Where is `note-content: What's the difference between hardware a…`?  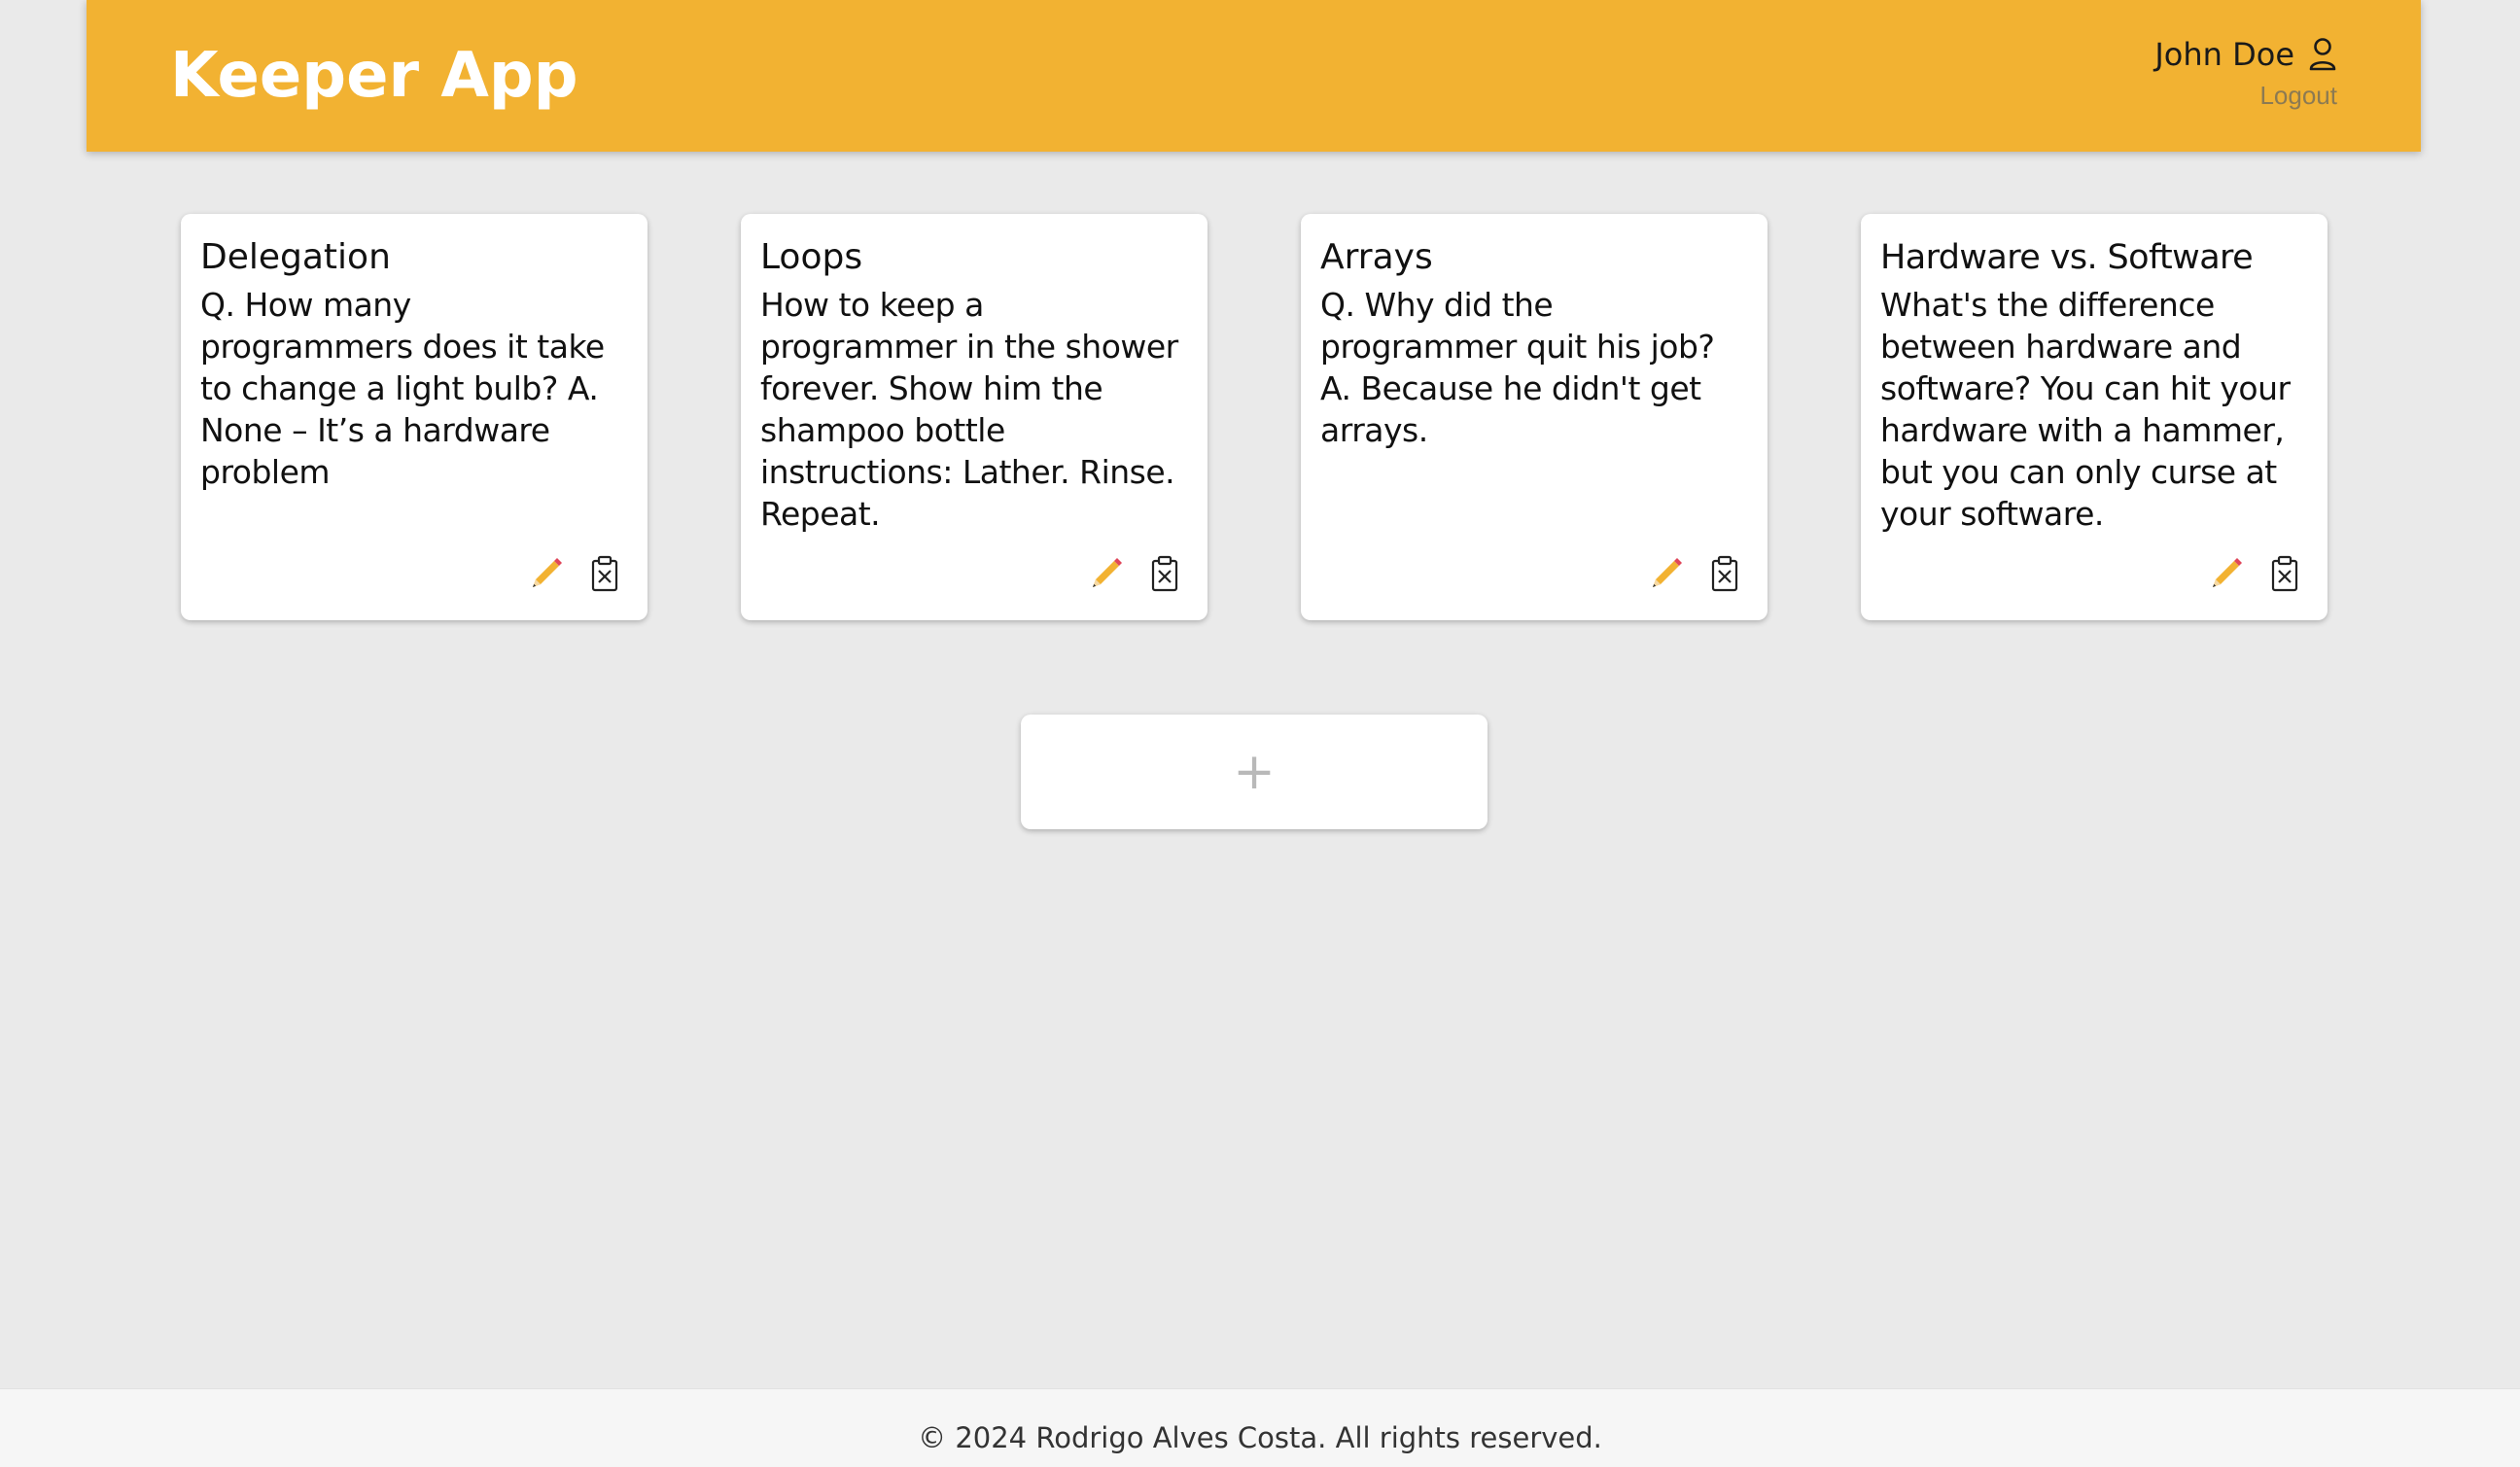
note-content: What's the difference between hardware a… is located at coordinates (2085, 409).